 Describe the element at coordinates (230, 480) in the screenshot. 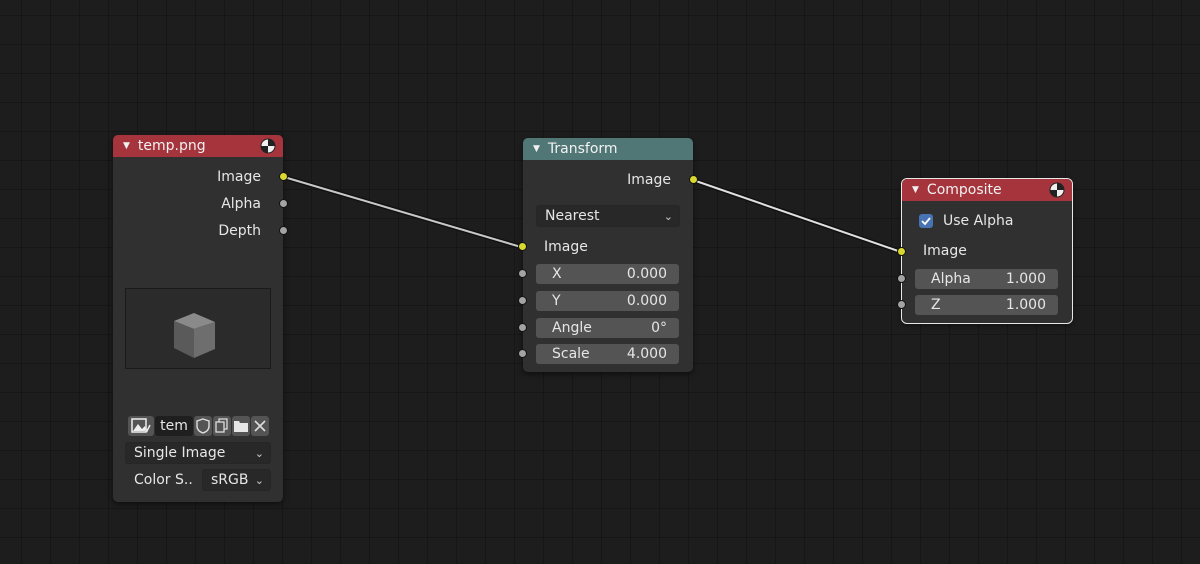

I see `color-space-value: sRGB` at that location.